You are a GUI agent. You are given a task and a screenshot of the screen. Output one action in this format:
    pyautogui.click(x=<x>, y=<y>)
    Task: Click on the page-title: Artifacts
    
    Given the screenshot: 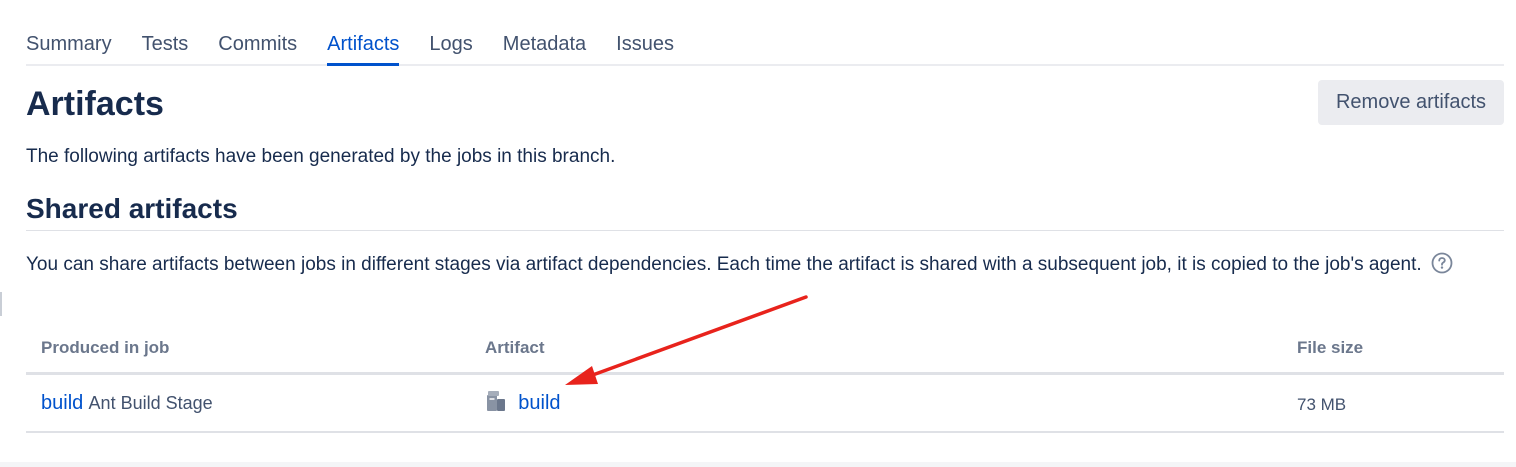 What is the action you would take?
    pyautogui.click(x=95, y=104)
    